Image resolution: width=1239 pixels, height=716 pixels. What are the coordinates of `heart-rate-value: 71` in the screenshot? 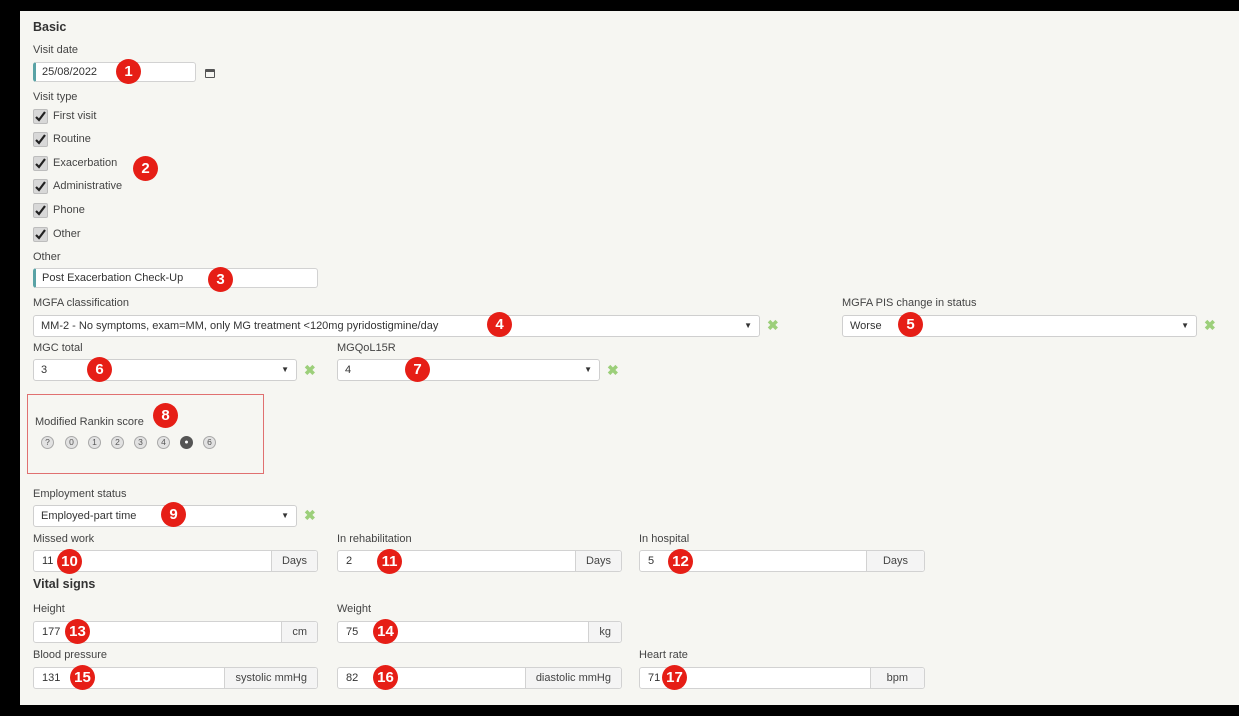 It's located at (654, 678).